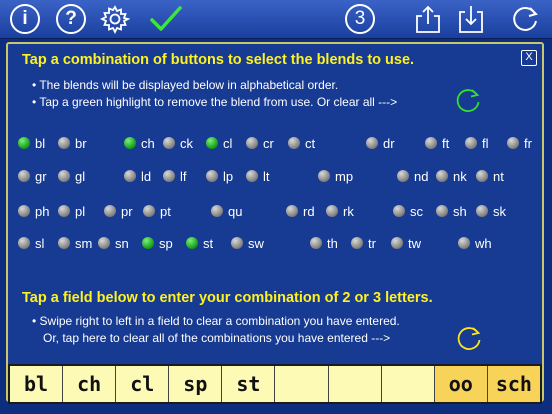 The width and height of the screenshot is (552, 414). Describe the element at coordinates (276, 19) in the screenshot. I see `toolbar: i ? 3` at that location.